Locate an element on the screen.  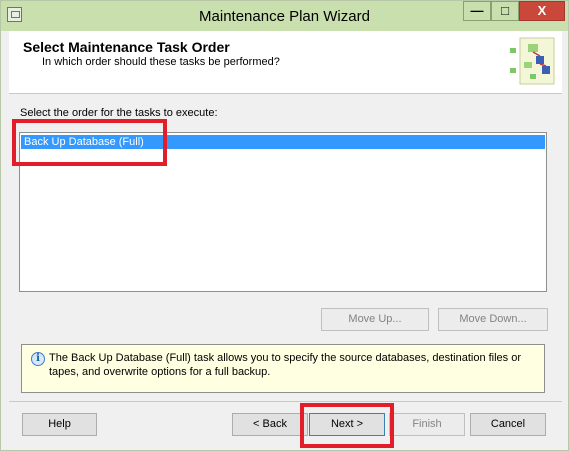
maximize-button: □ is located at coordinates (505, 11).